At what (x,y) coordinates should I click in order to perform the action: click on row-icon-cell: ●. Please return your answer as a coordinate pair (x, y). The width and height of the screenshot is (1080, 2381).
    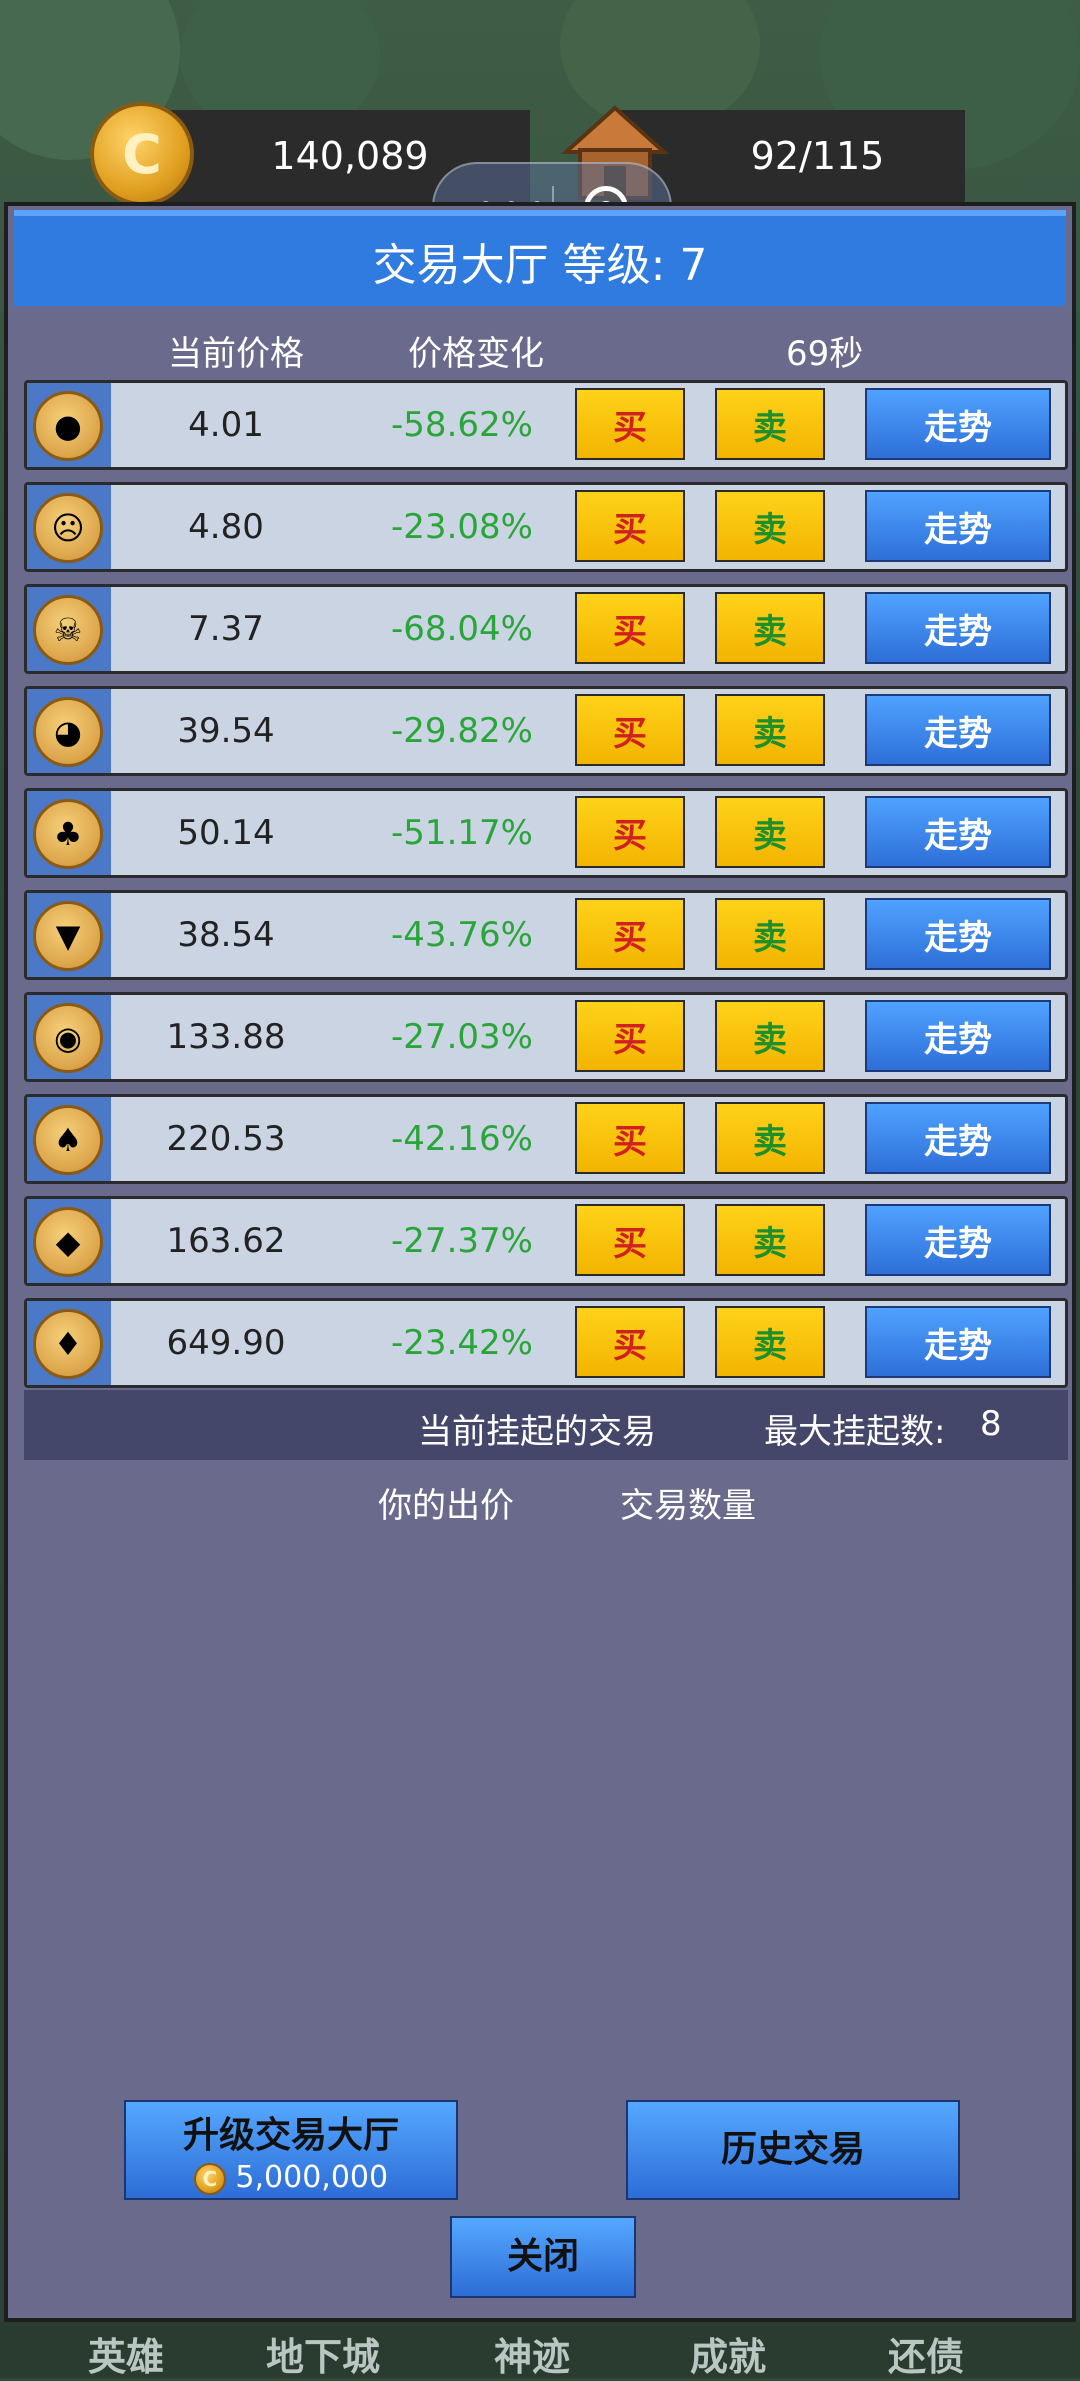
    Looking at the image, I should click on (69, 425).